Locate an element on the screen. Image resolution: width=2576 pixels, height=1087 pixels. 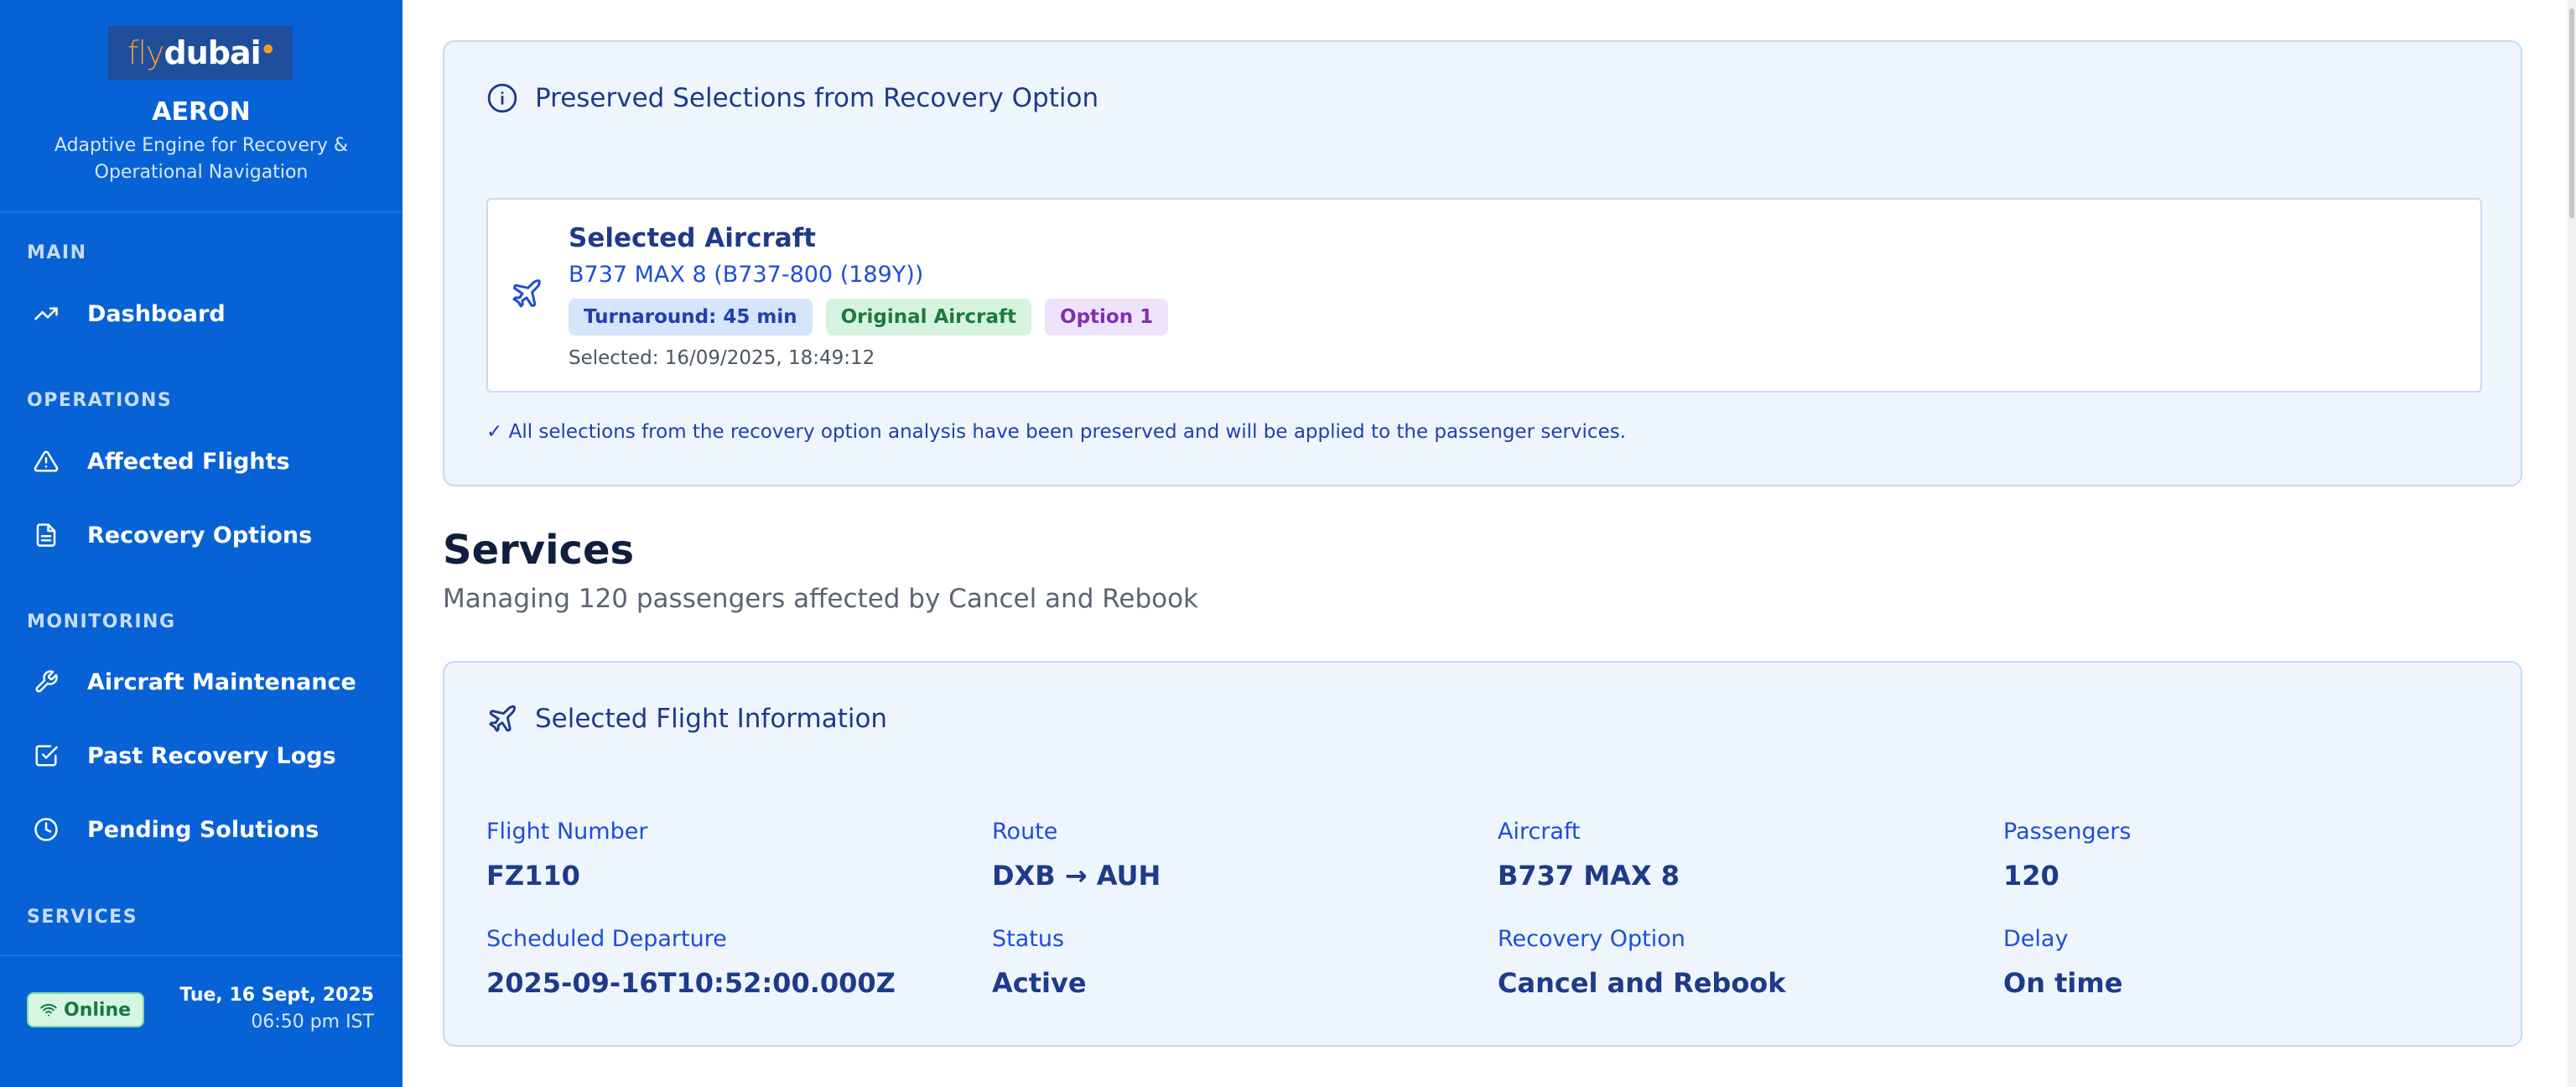
page-title: Services is located at coordinates (539, 550).